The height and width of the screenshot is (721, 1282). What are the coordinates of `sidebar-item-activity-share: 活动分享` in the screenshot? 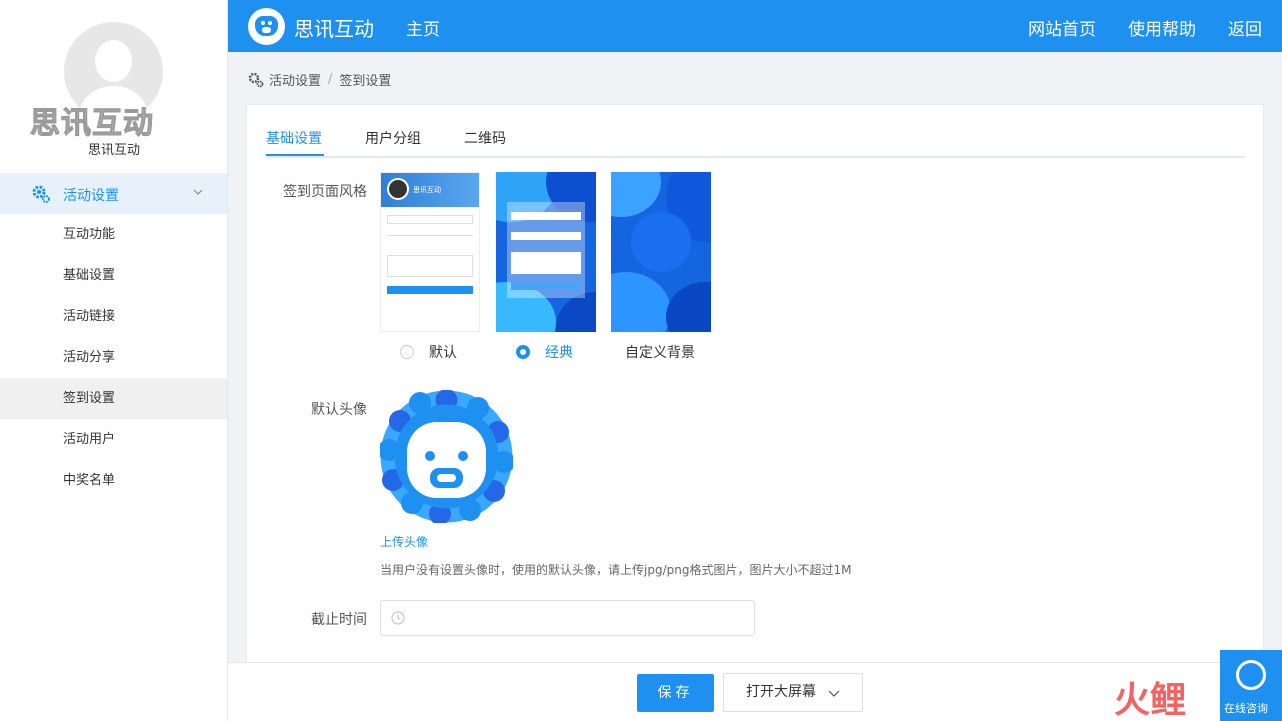 It's located at (113, 357).